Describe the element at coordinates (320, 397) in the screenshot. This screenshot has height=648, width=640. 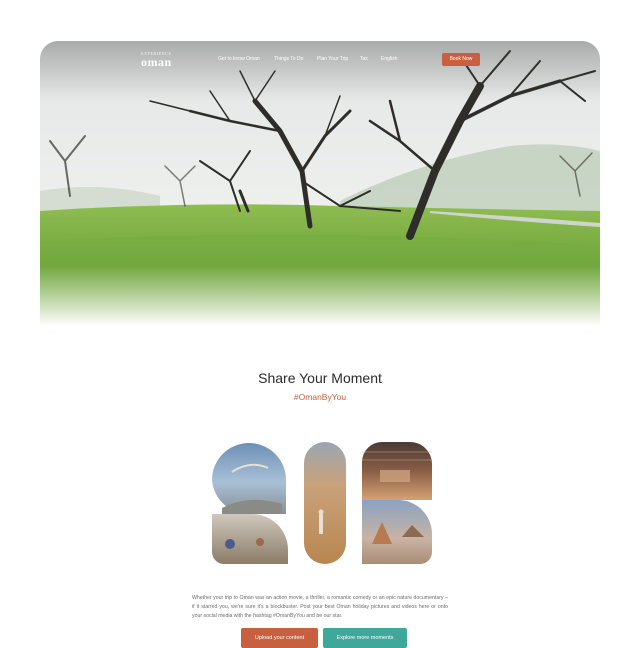
I see `hashtag-link: #OmanByYou` at that location.